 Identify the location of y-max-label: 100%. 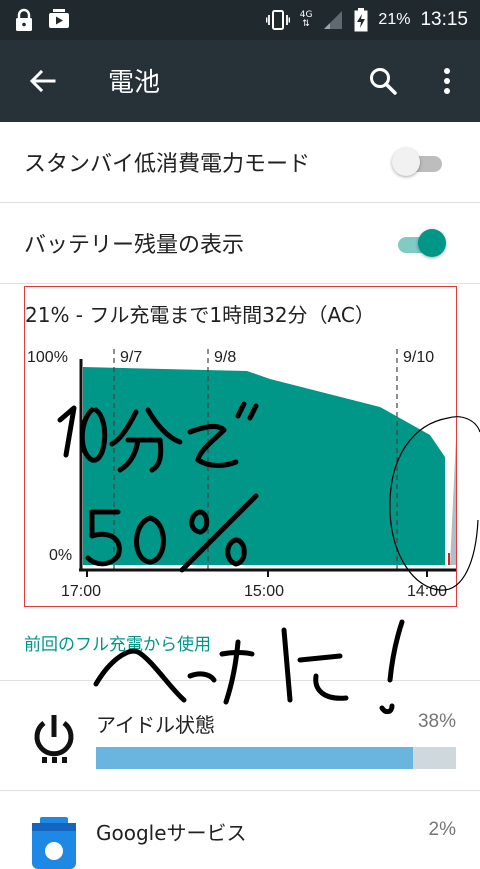
(47, 357).